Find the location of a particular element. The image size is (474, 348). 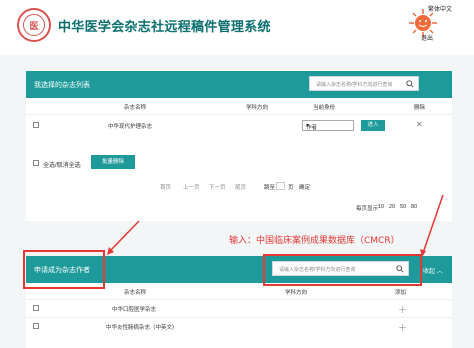

site-title: 中华医学会杂志社远程稿件管理系统 is located at coordinates (164, 27).